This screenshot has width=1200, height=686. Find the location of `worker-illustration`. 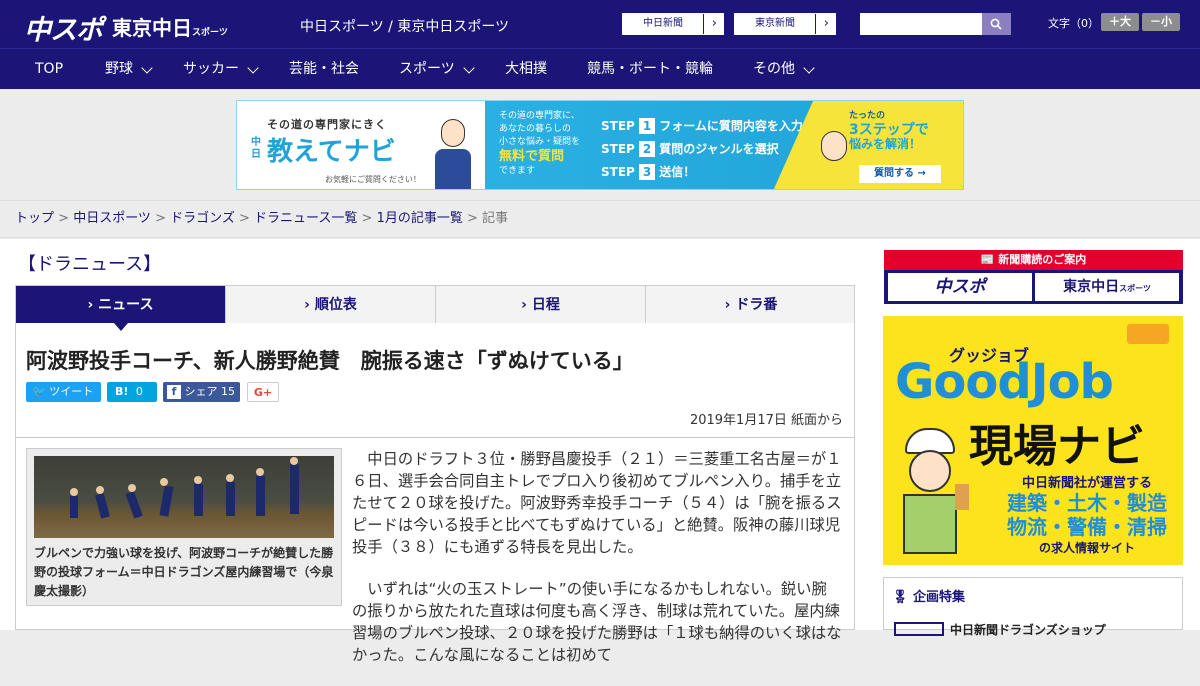

worker-illustration is located at coordinates (933, 490).